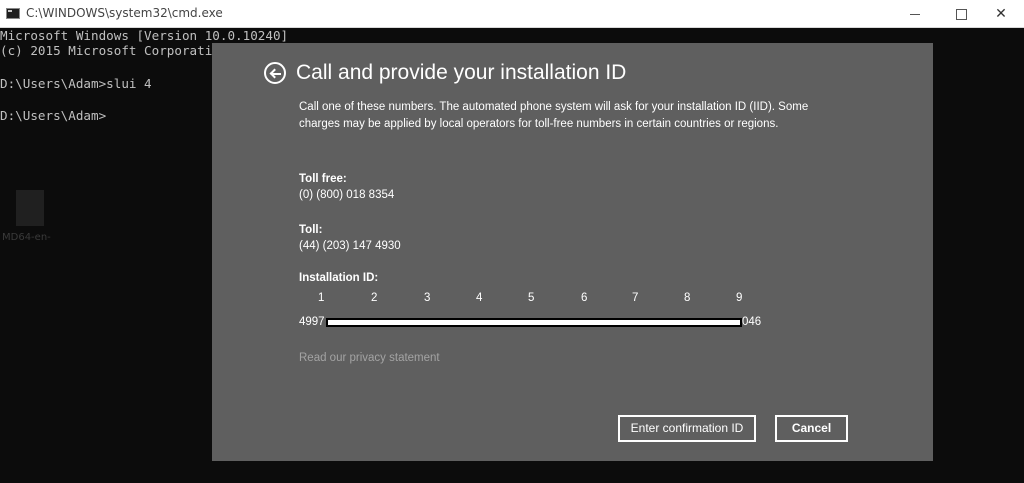 The width and height of the screenshot is (1024, 483). Describe the element at coordinates (312, 322) in the screenshot. I see `installation-id-start: 4997` at that location.